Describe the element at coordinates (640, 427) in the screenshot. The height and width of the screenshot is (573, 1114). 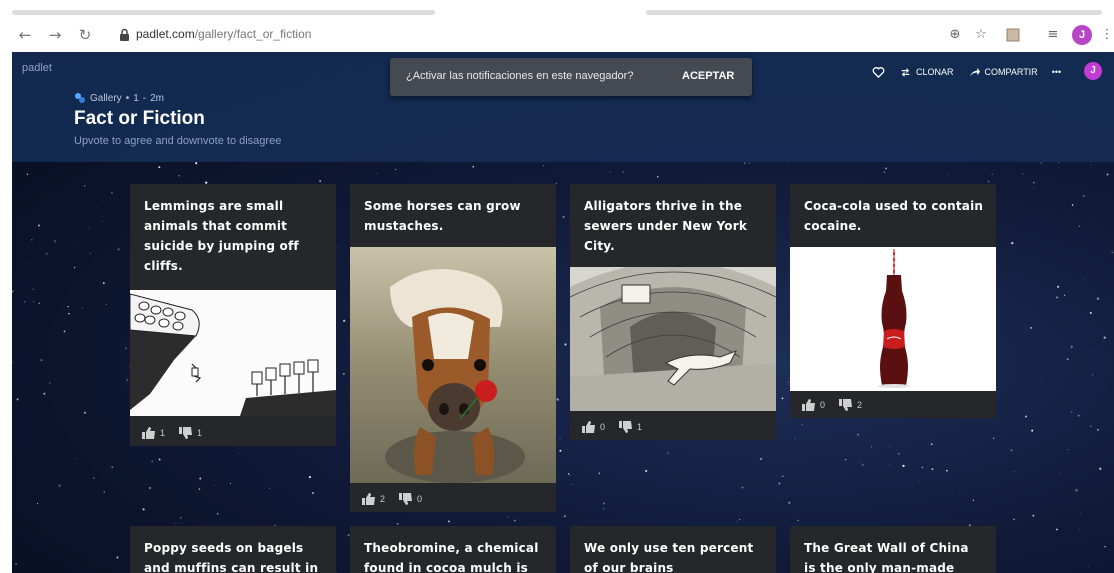
I see `downvote-count: 1` at that location.